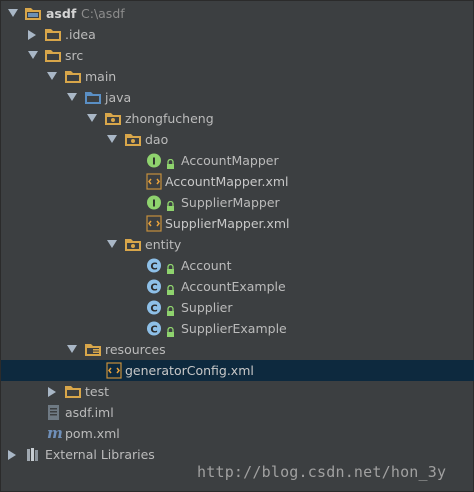 This screenshot has height=492, width=474. Describe the element at coordinates (237, 349) in the screenshot. I see `tree-item-resources: resources` at that location.